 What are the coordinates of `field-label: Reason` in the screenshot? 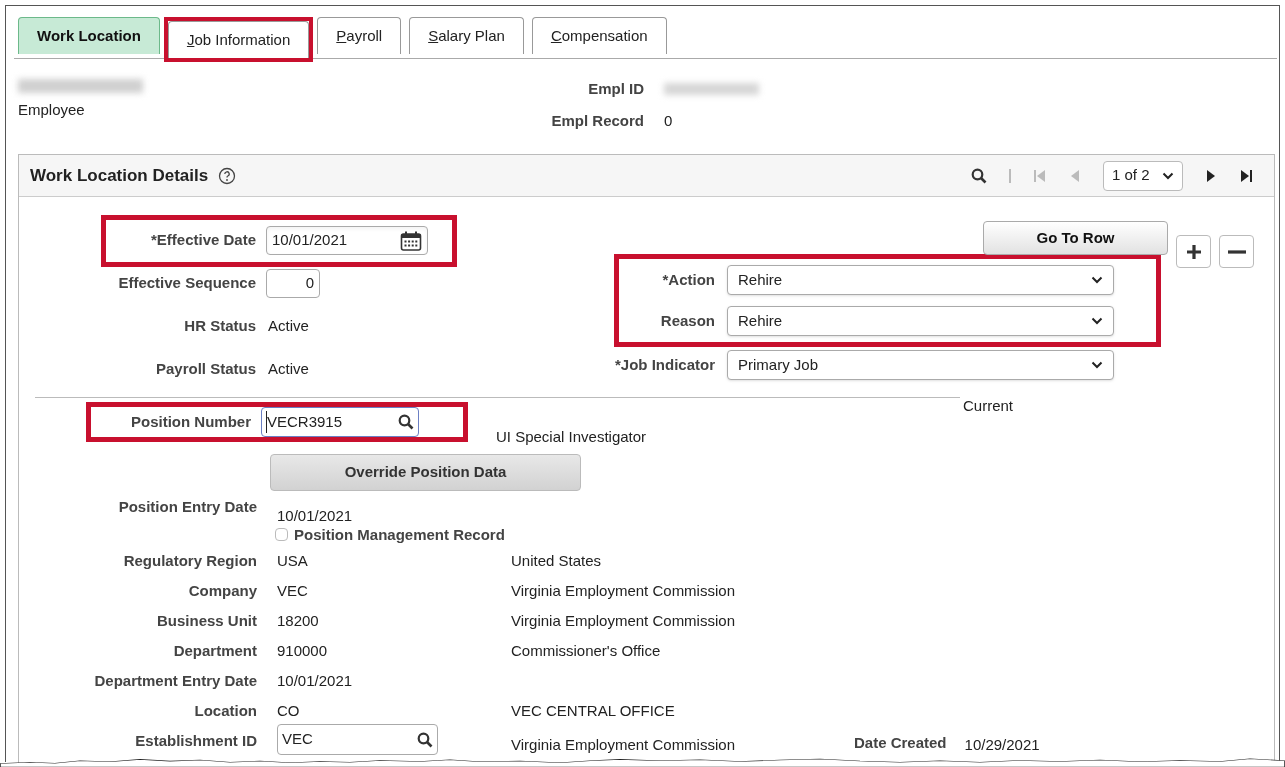 It's located at (687, 320).